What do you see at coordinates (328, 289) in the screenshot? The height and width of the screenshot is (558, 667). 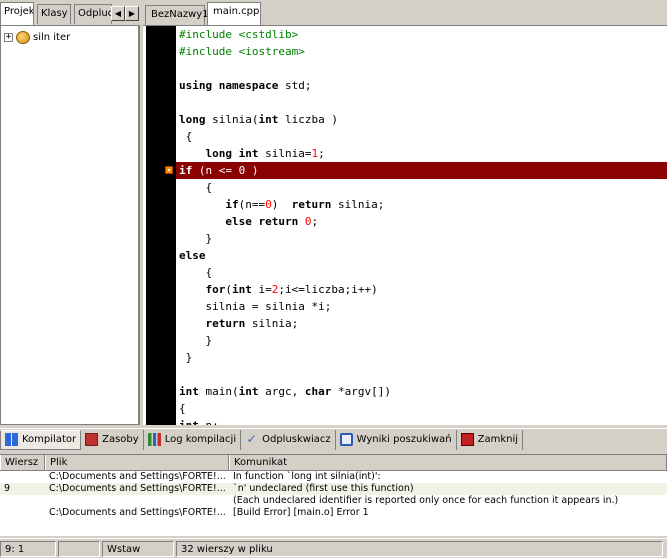 I see `code-token: ;i<=liczba;i++)` at bounding box center [328, 289].